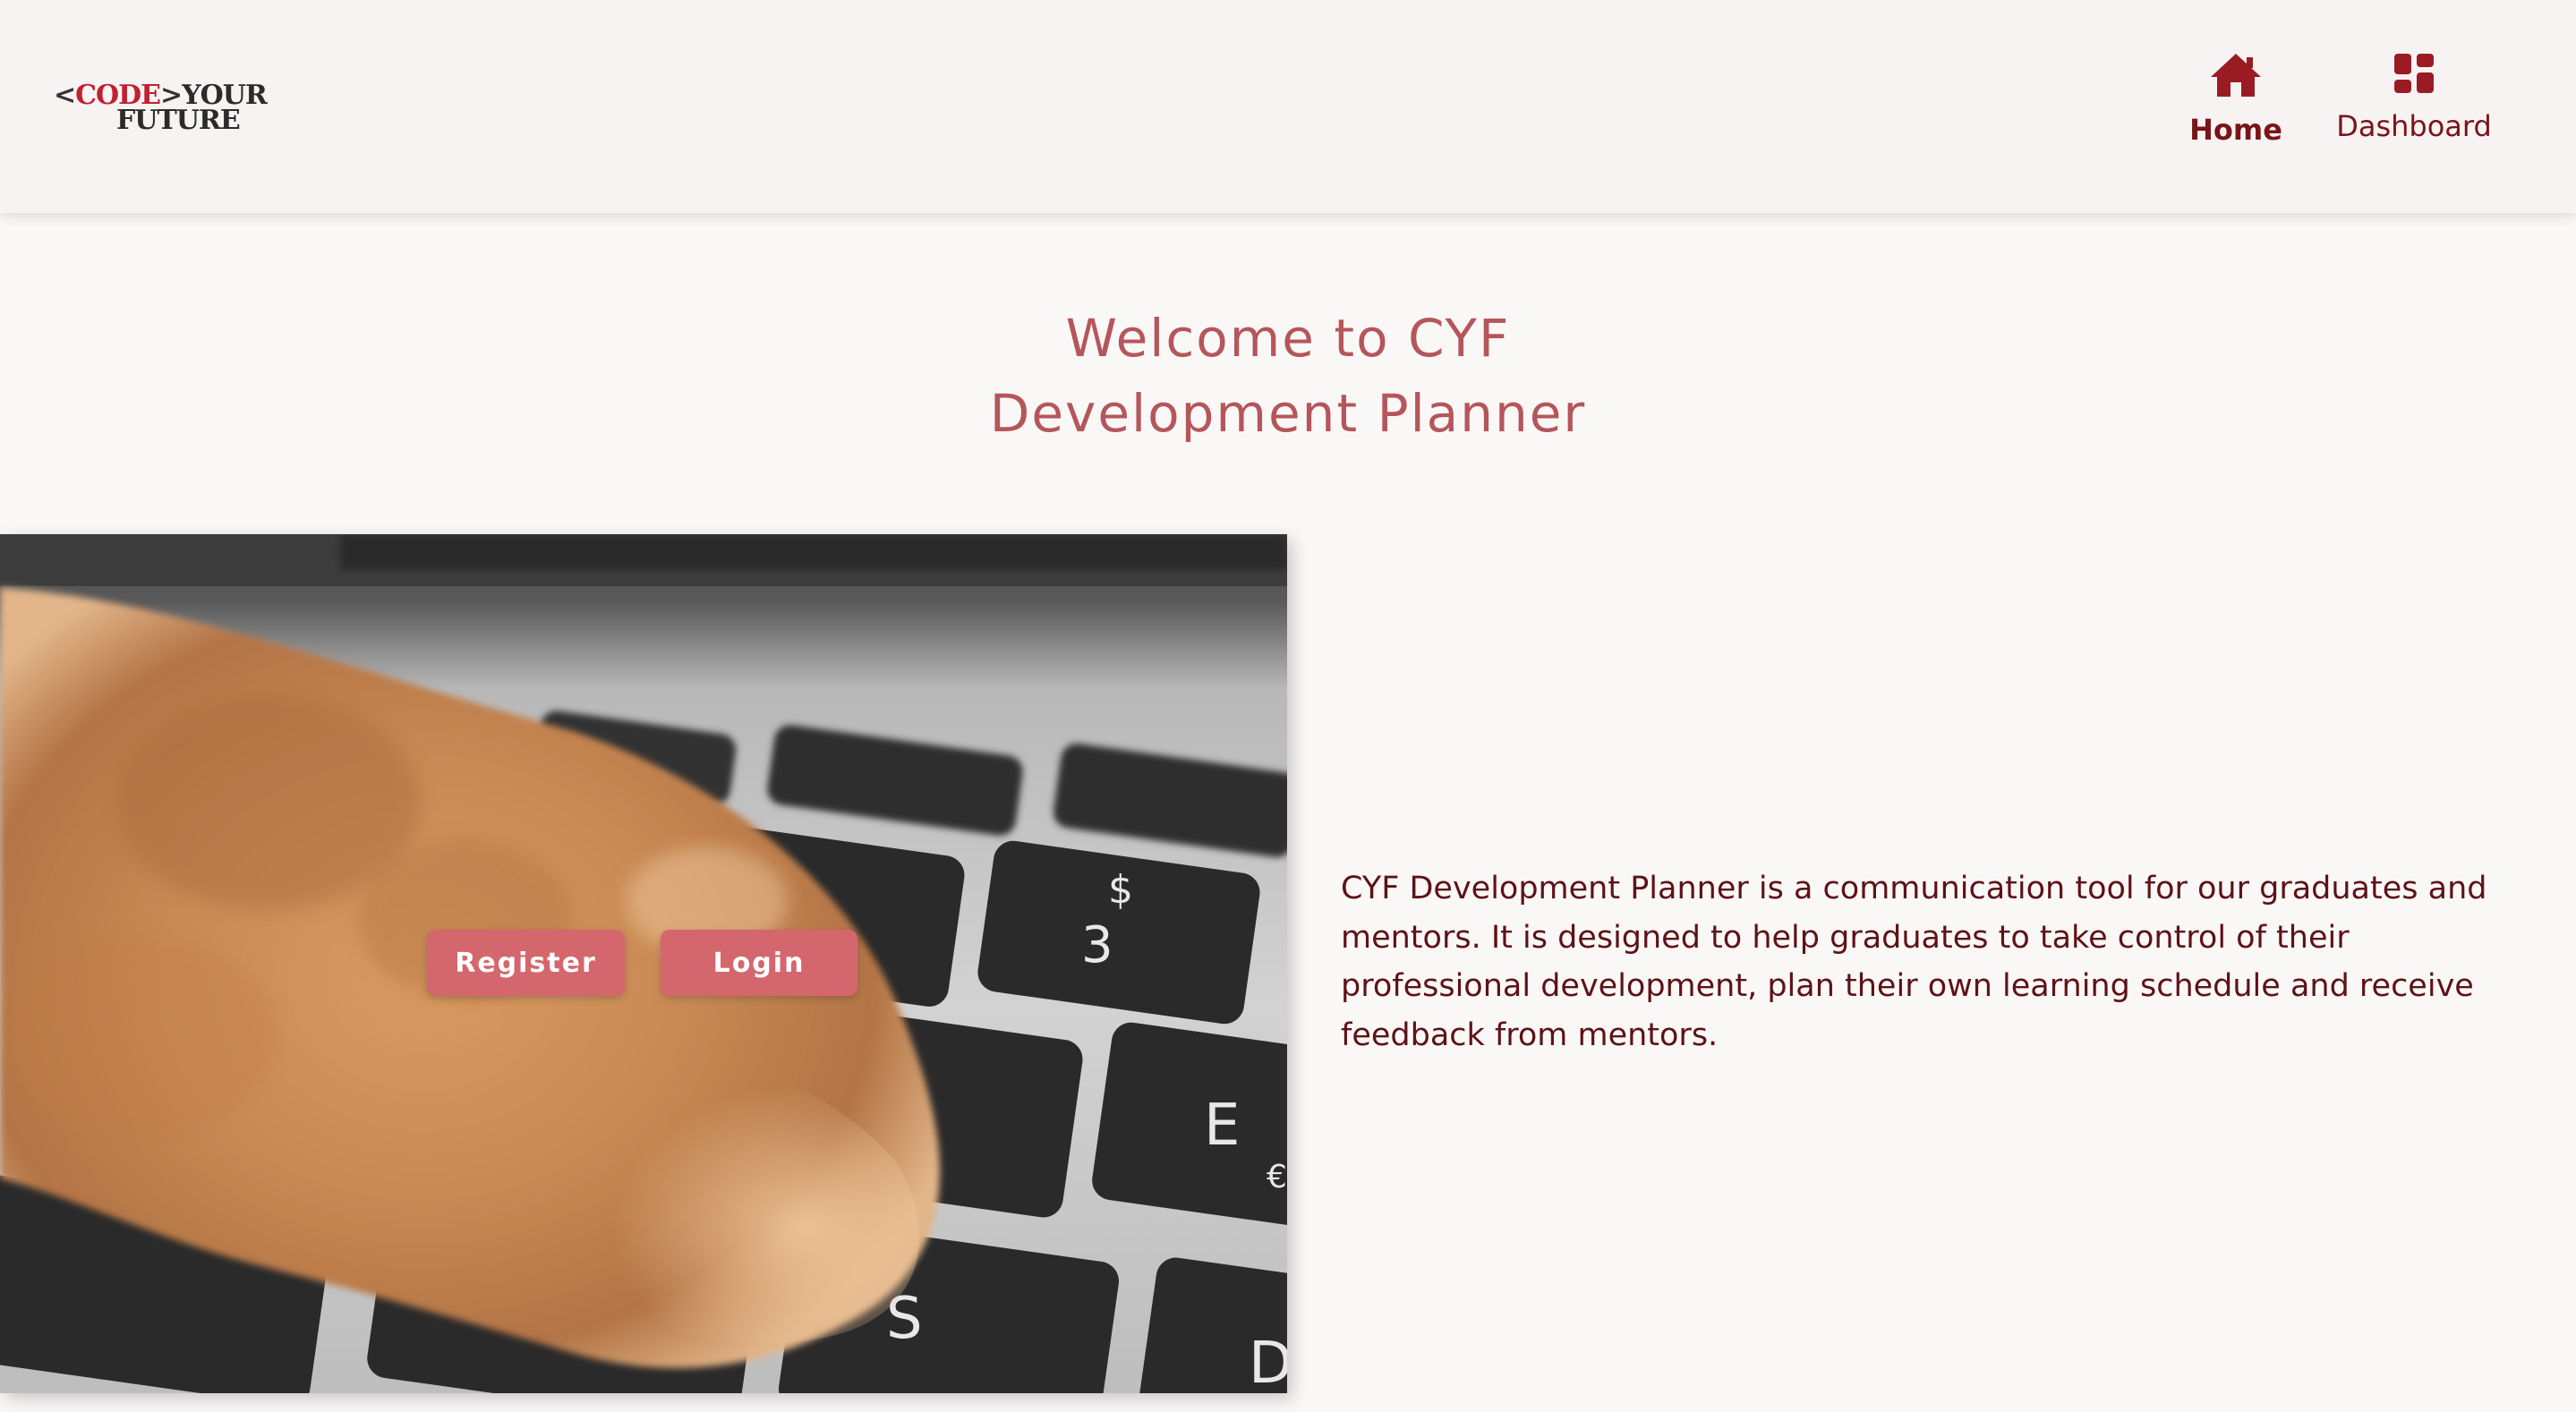 The image size is (2576, 1412). Describe the element at coordinates (2414, 74) in the screenshot. I see `dashboard-icon` at that location.